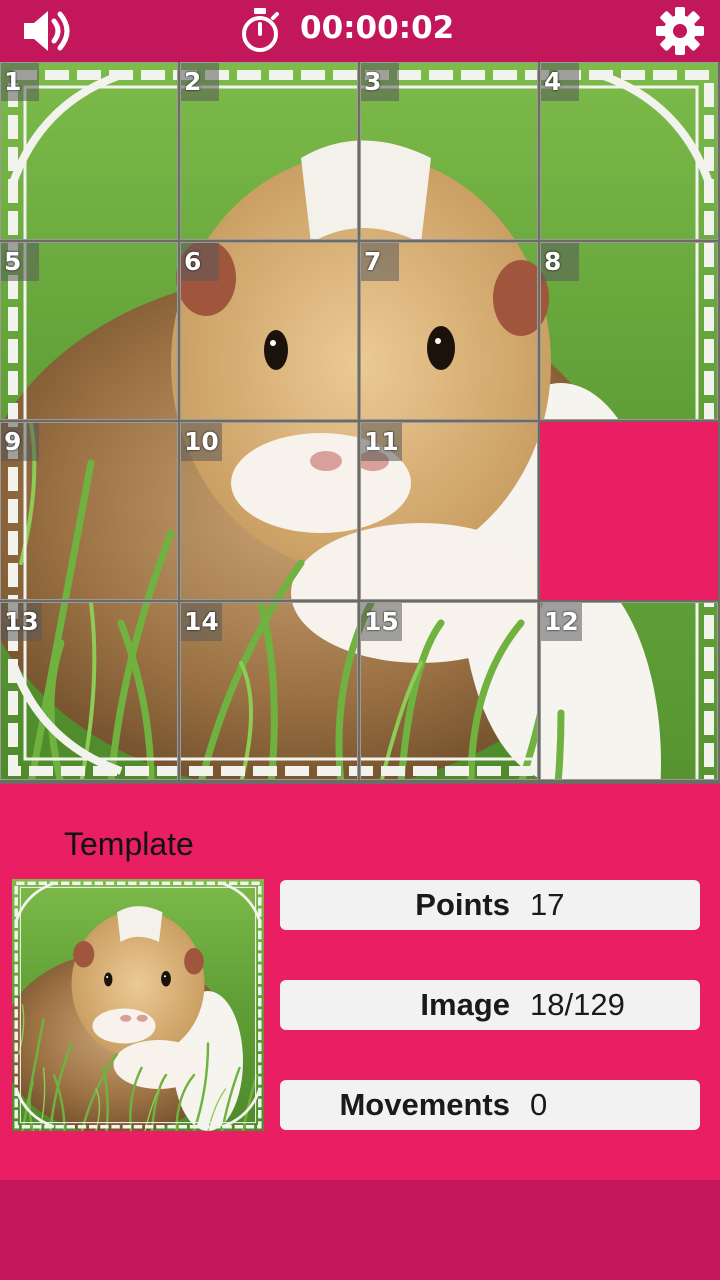 The height and width of the screenshot is (1280, 720). I want to click on tile-number: 15, so click(381, 622).